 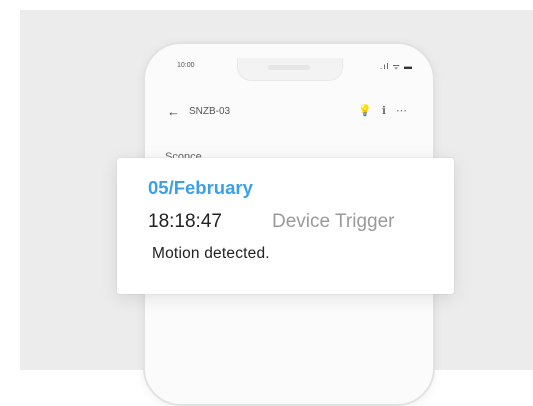 What do you see at coordinates (211, 253) in the screenshot?
I see `notification-message: Motion detected.` at bounding box center [211, 253].